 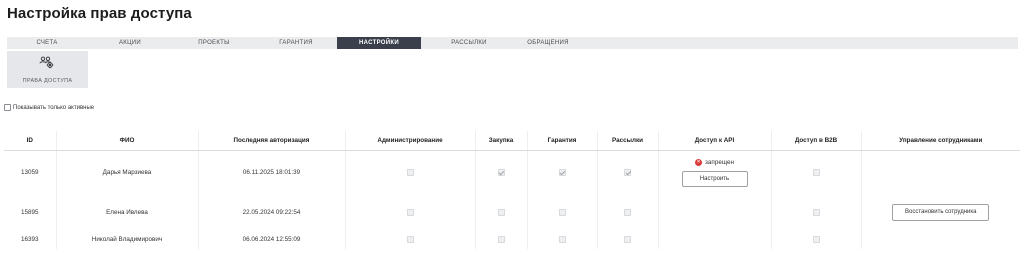 I want to click on active-only-label: Показывать только активные, so click(x=54, y=107).